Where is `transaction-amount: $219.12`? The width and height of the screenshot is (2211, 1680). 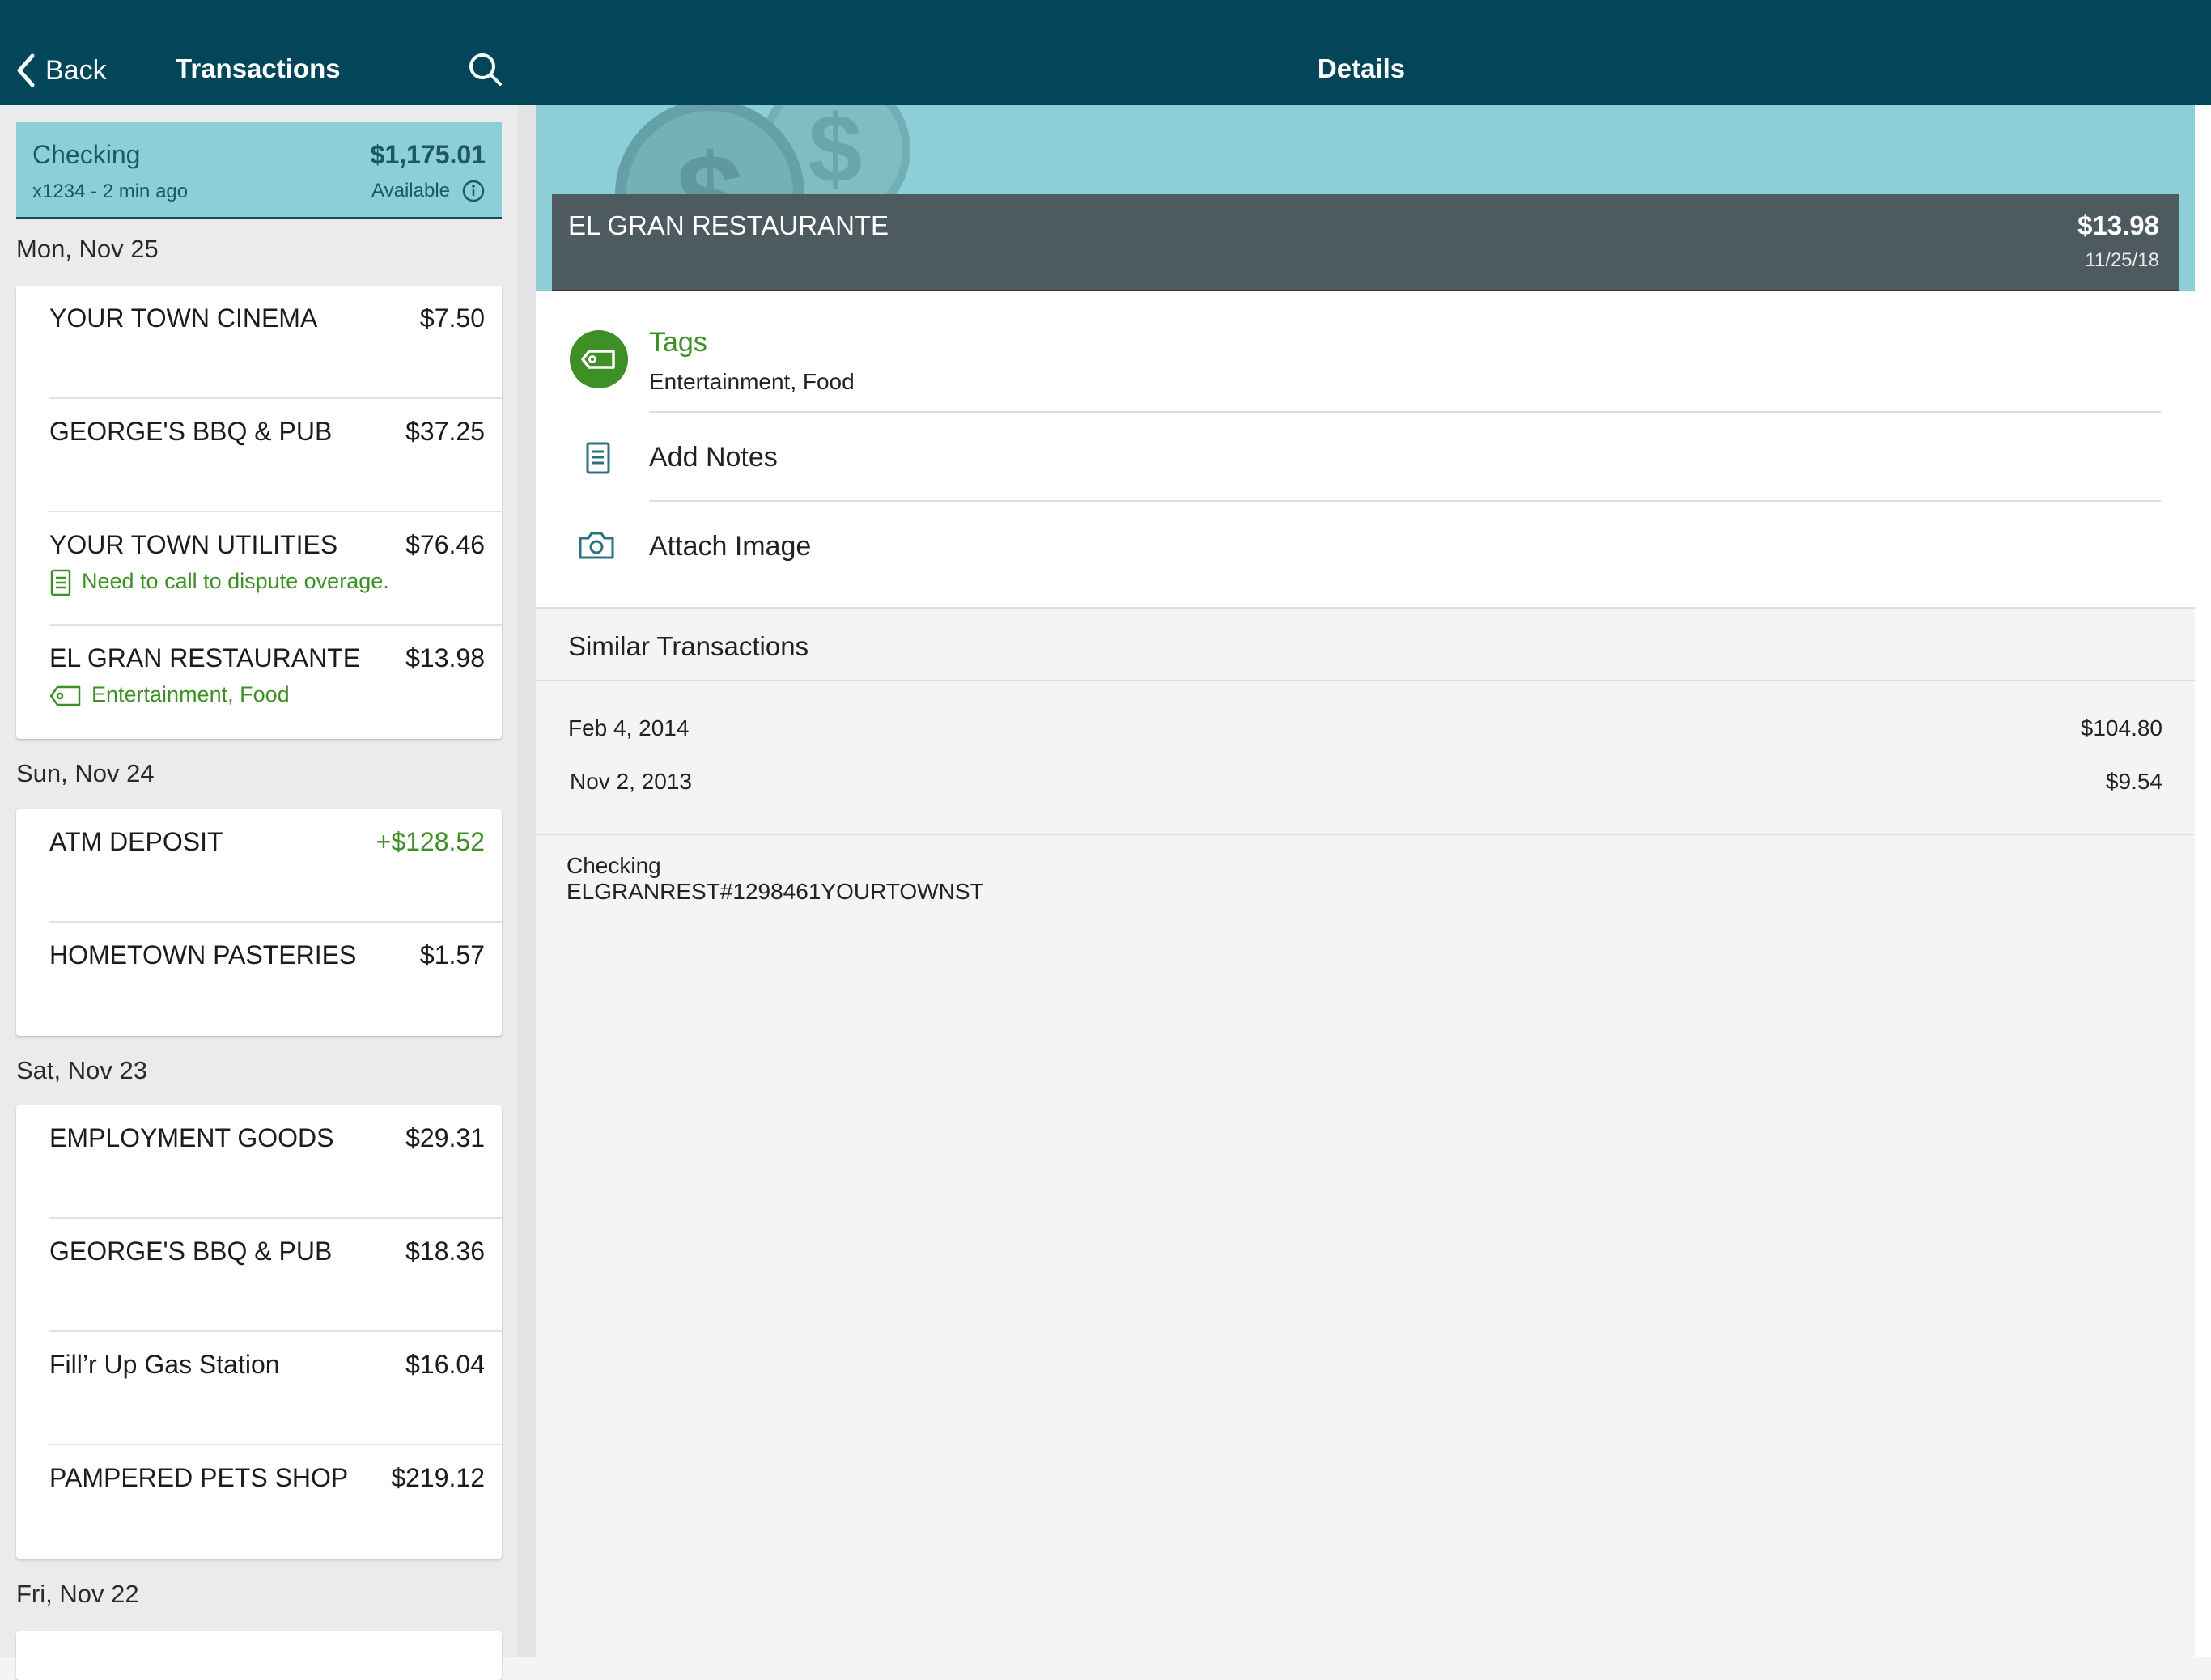
transaction-amount: $219.12 is located at coordinates (438, 1477).